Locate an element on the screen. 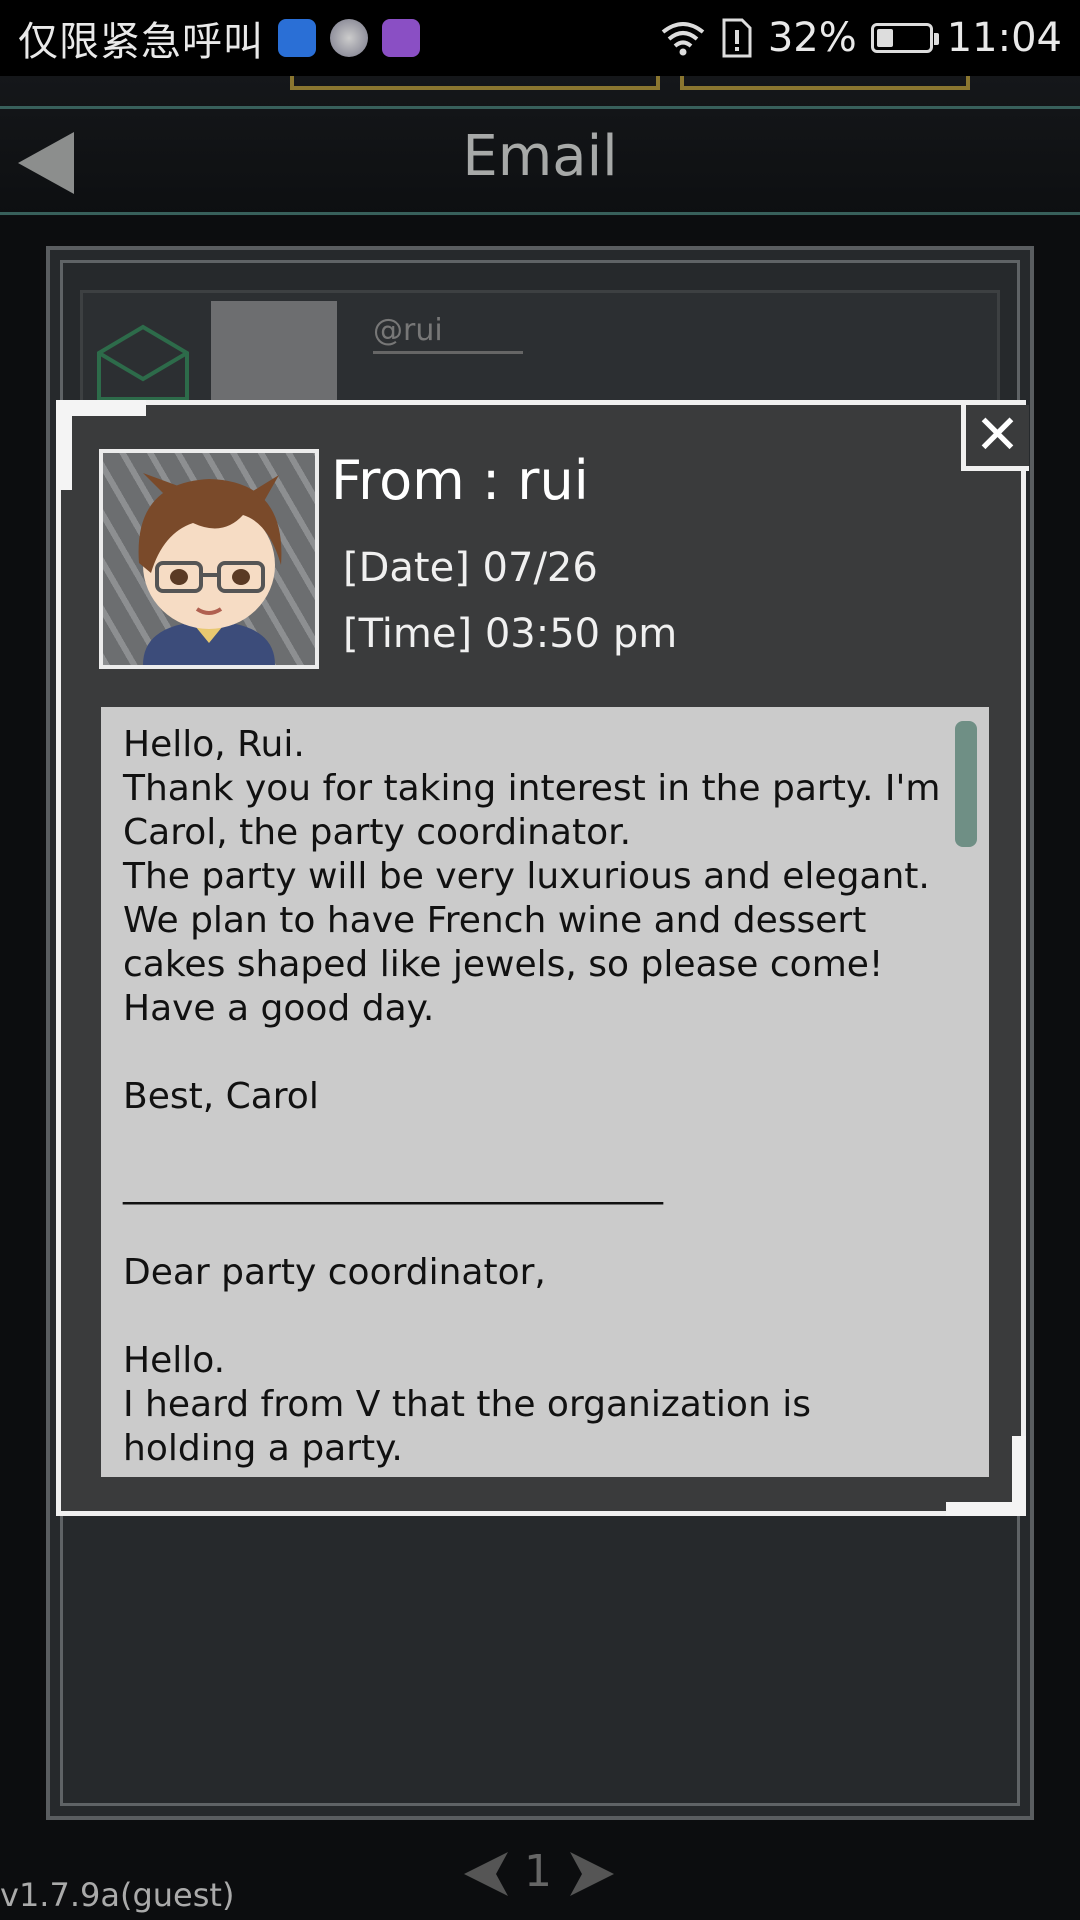  wifi-icon is located at coordinates (683, 39).